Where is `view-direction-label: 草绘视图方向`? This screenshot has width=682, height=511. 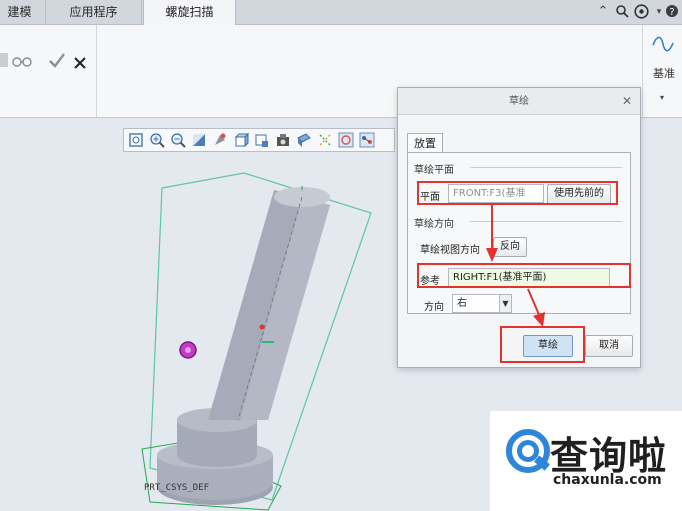 view-direction-label: 草绘视图方向 is located at coordinates (450, 250).